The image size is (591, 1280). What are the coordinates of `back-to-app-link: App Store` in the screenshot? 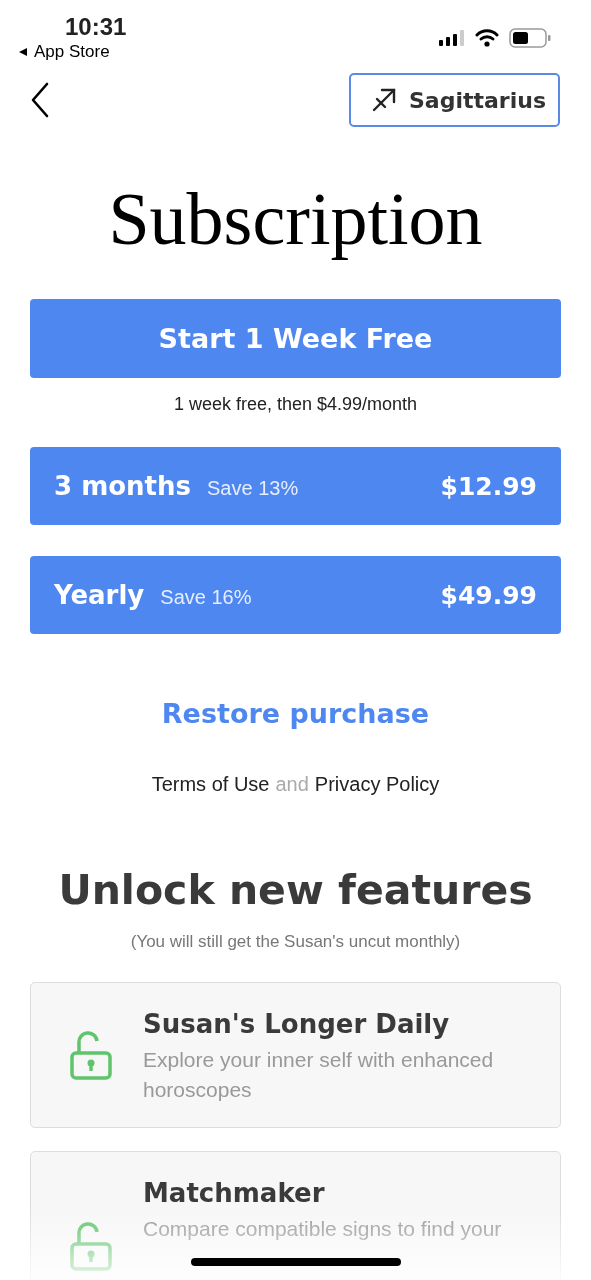 It's located at (64, 52).